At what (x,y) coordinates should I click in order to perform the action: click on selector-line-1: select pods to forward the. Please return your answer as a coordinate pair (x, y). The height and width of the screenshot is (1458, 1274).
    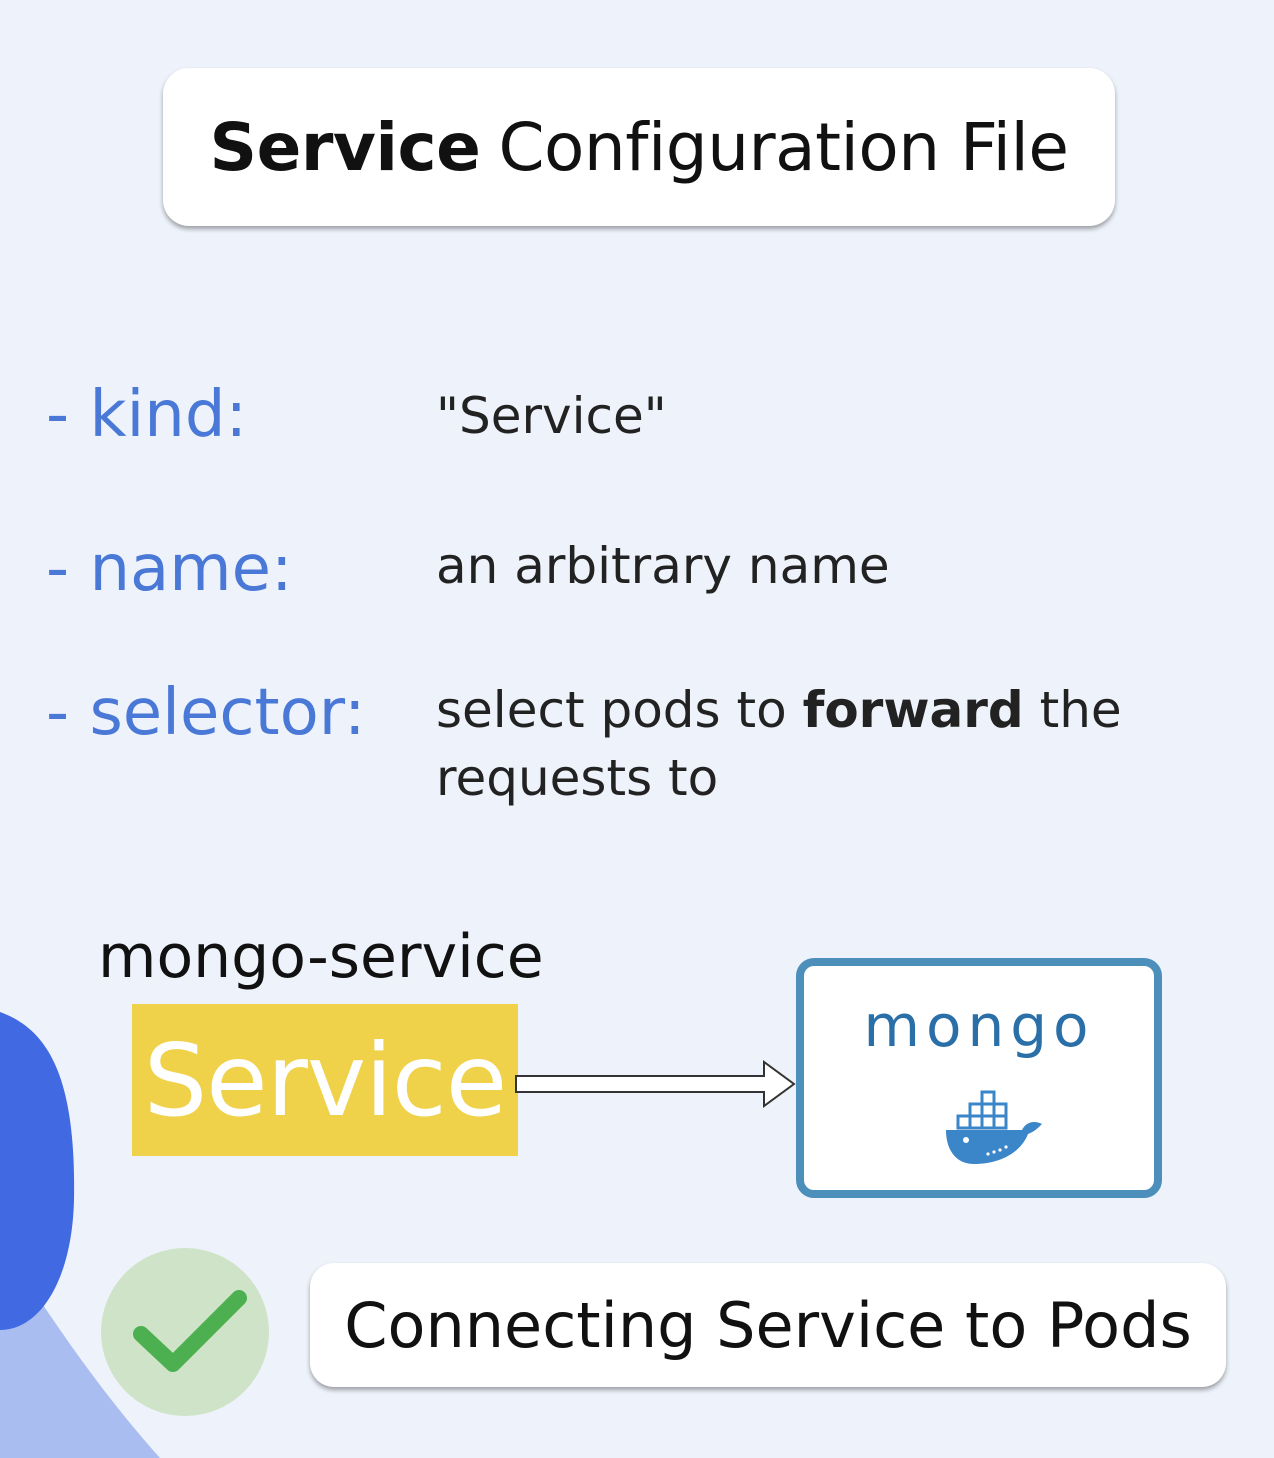
    Looking at the image, I should click on (779, 710).